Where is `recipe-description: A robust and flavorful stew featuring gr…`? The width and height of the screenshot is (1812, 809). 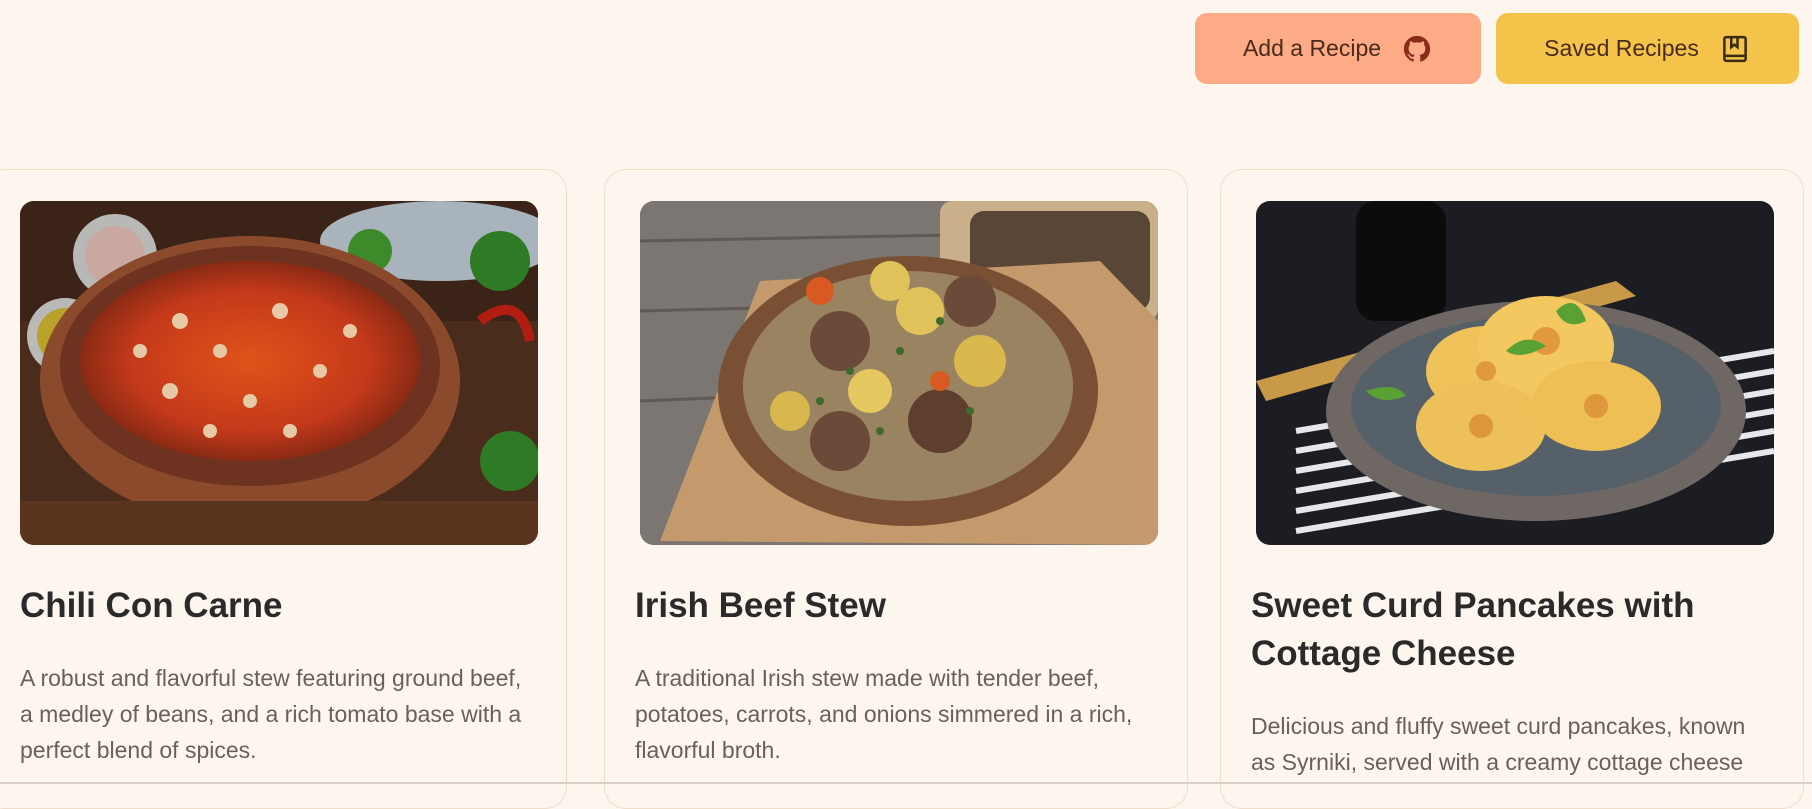 recipe-description: A robust and flavorful stew featuring gr… is located at coordinates (271, 714).